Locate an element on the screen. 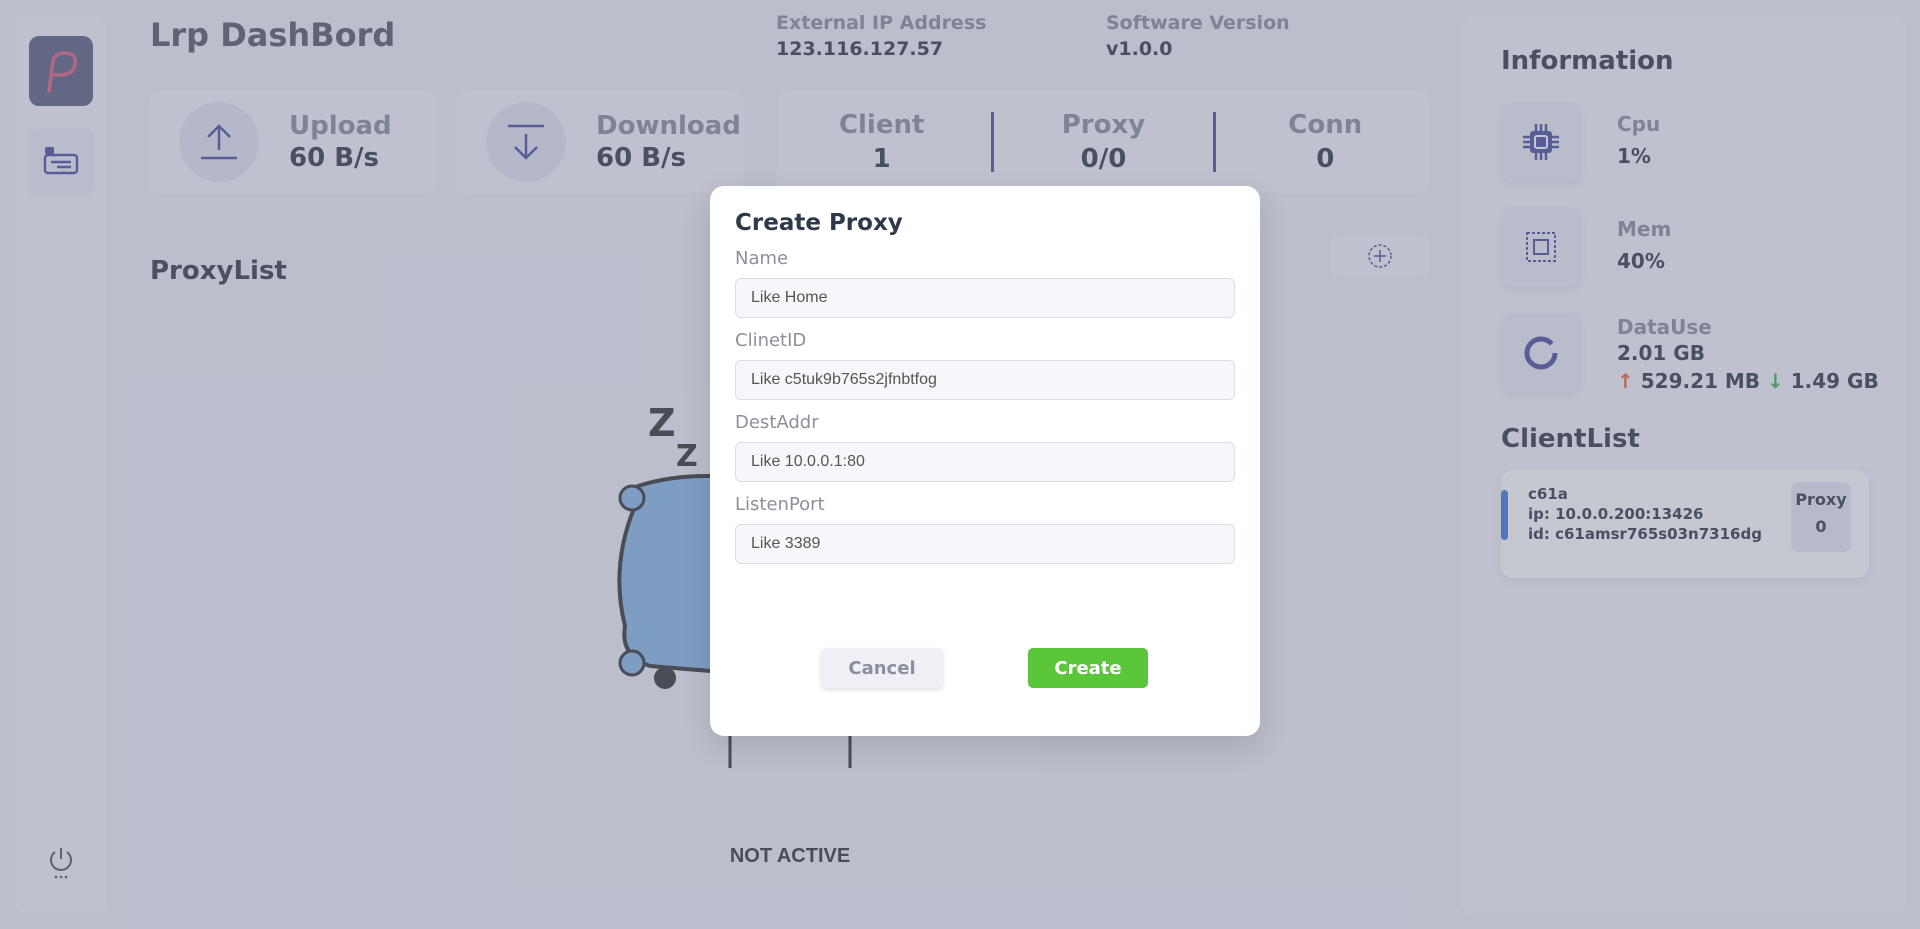  cancel-button: Cancel is located at coordinates (882, 668).